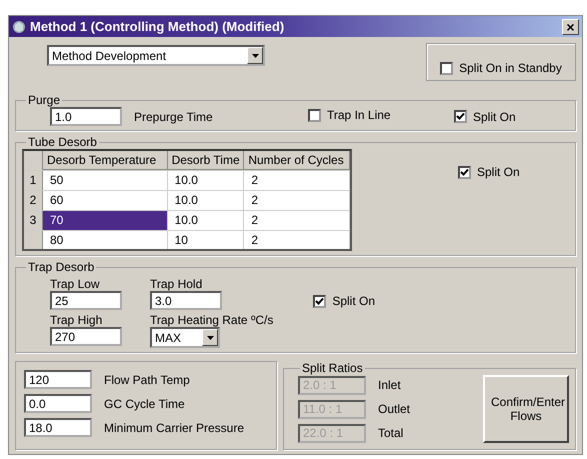  I want to click on table-cell: 60, so click(105, 200).